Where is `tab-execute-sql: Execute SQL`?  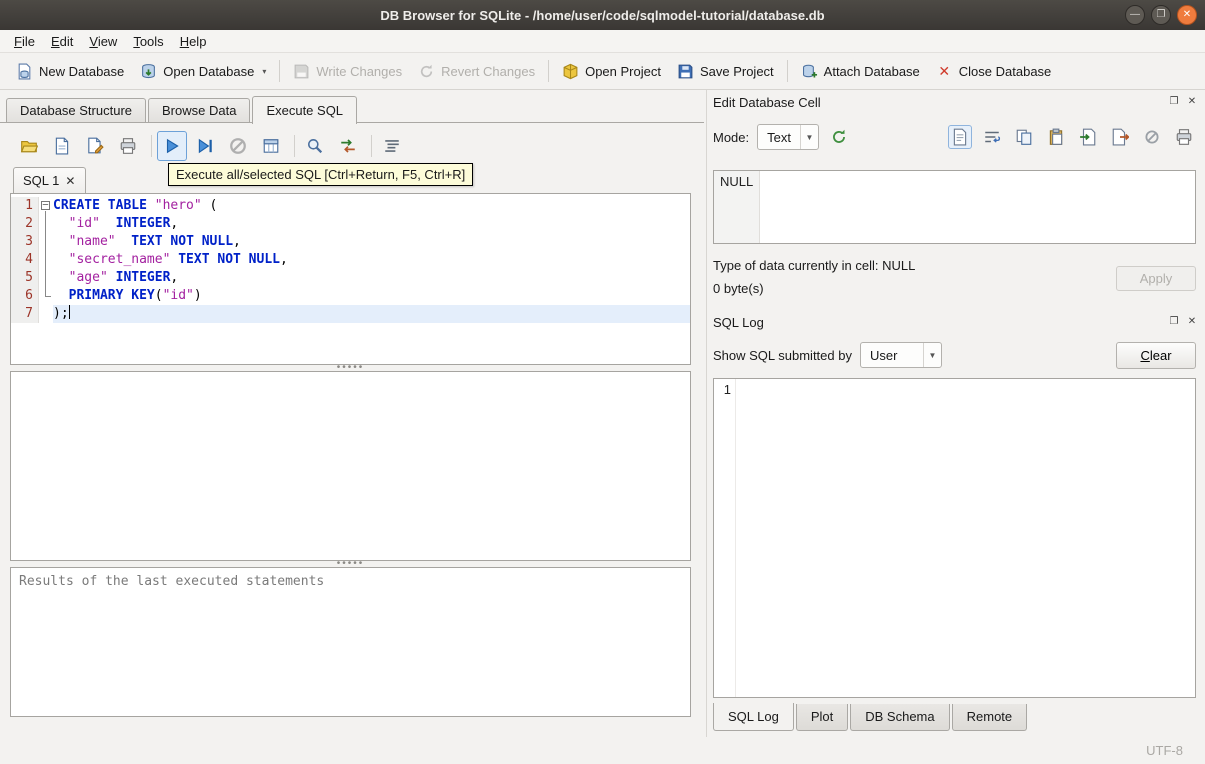 tab-execute-sql: Execute SQL is located at coordinates (305, 110).